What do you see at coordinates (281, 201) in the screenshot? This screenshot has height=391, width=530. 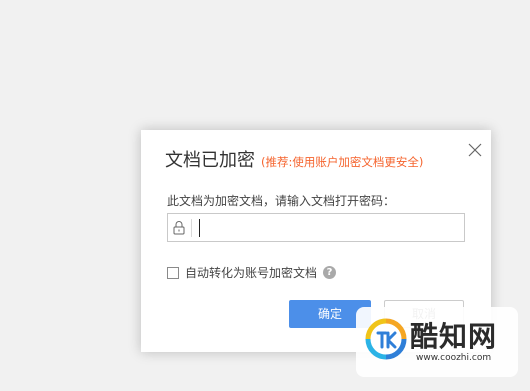 I see `password-prompt: 此文档为加密文档，请输入文档打开密码：` at bounding box center [281, 201].